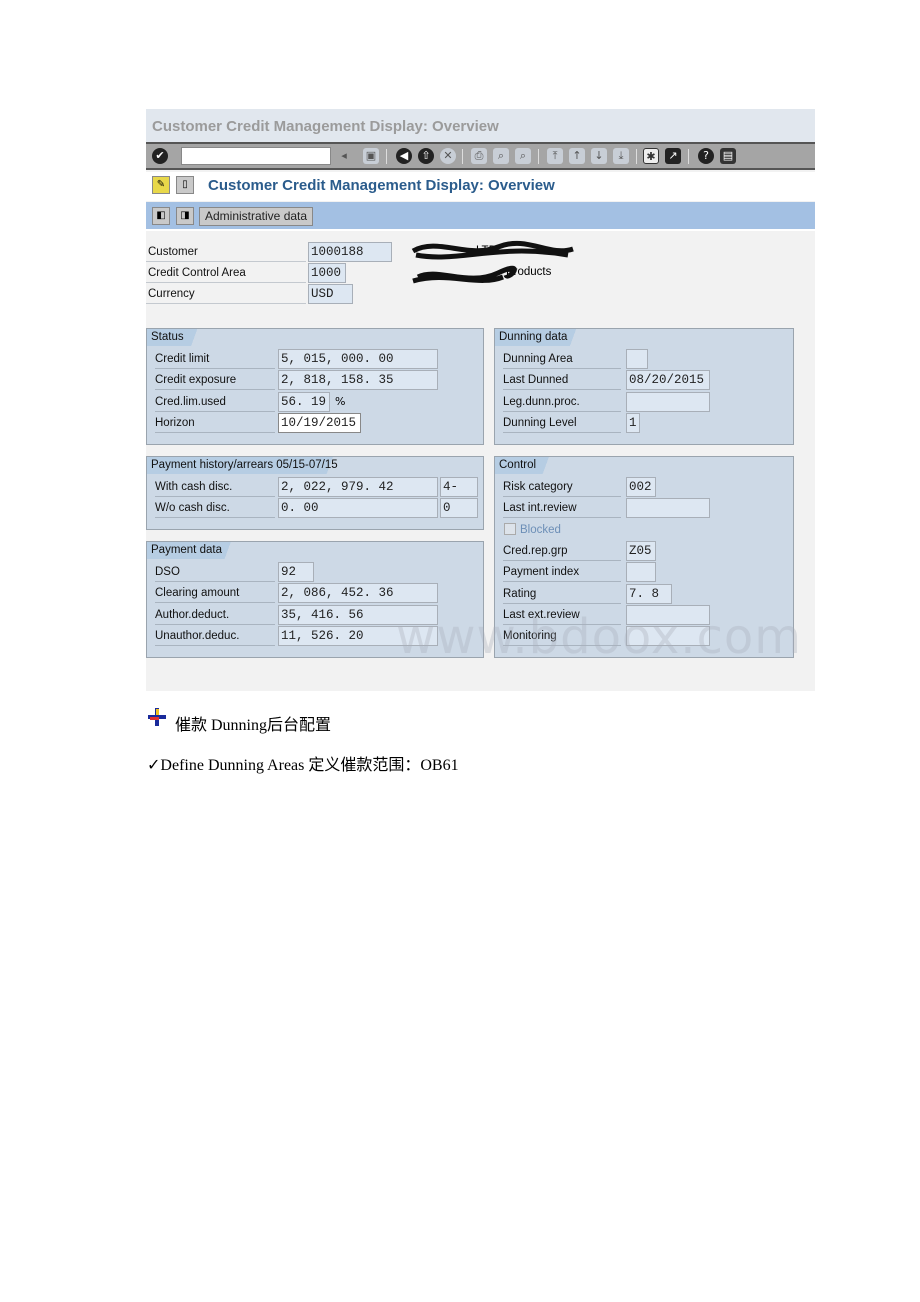  Describe the element at coordinates (296, 572) in the screenshot. I see `field-dso: 92` at that location.